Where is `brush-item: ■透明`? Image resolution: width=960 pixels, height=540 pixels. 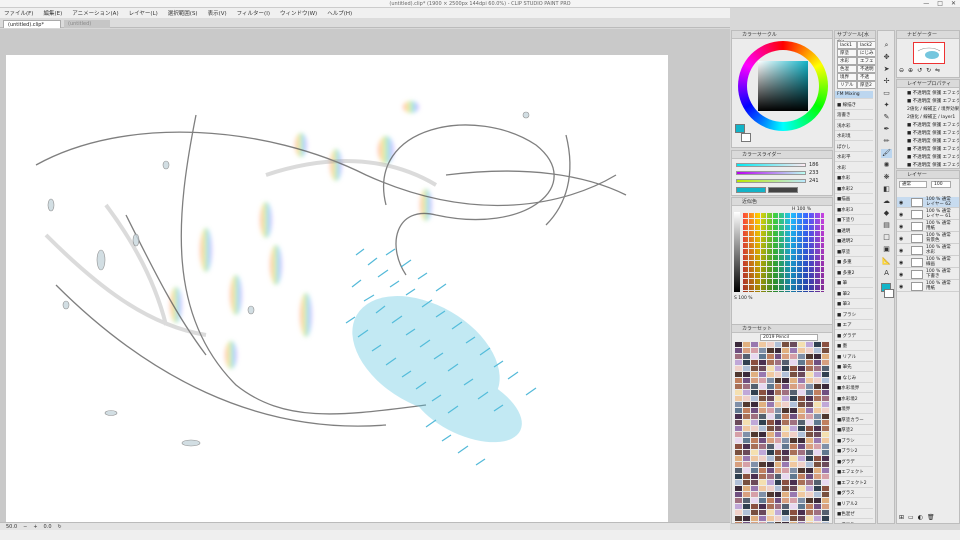
brush-item: ■透明 is located at coordinates (854, 232).